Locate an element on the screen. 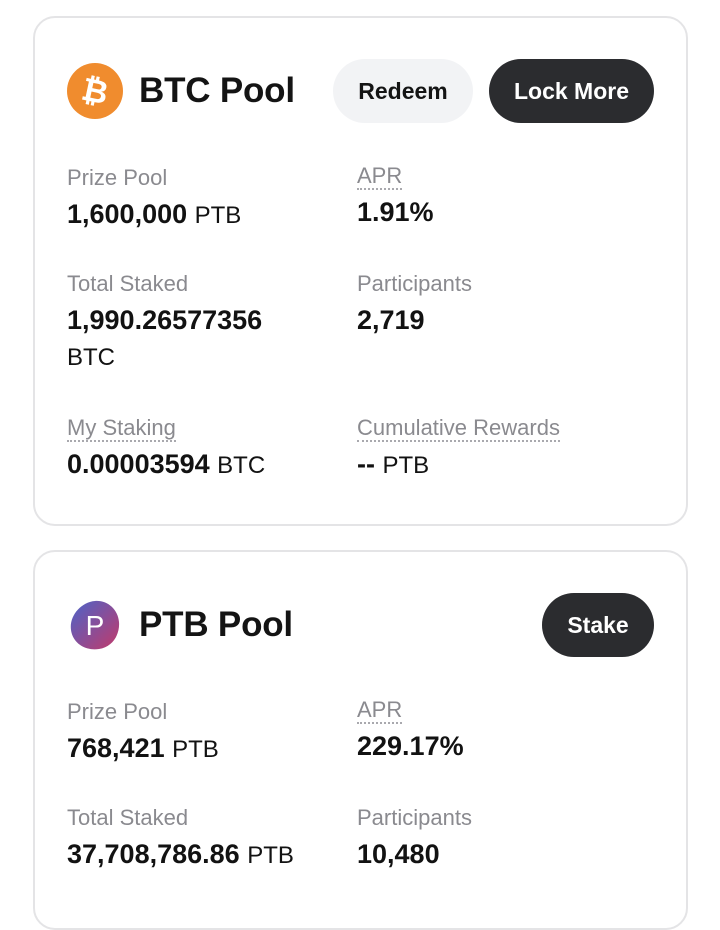 The image size is (720, 930). btc-pool-header: ₿ BTC Pool Redeem Lock More is located at coordinates (360, 91).